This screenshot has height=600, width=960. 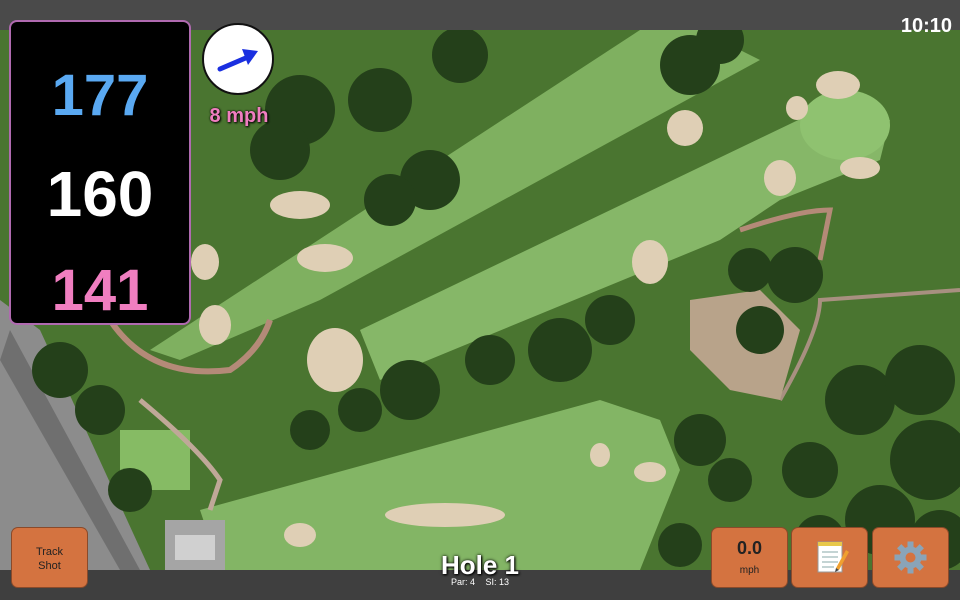 I want to click on wind-direction-arrow-icon, so click(x=237, y=60).